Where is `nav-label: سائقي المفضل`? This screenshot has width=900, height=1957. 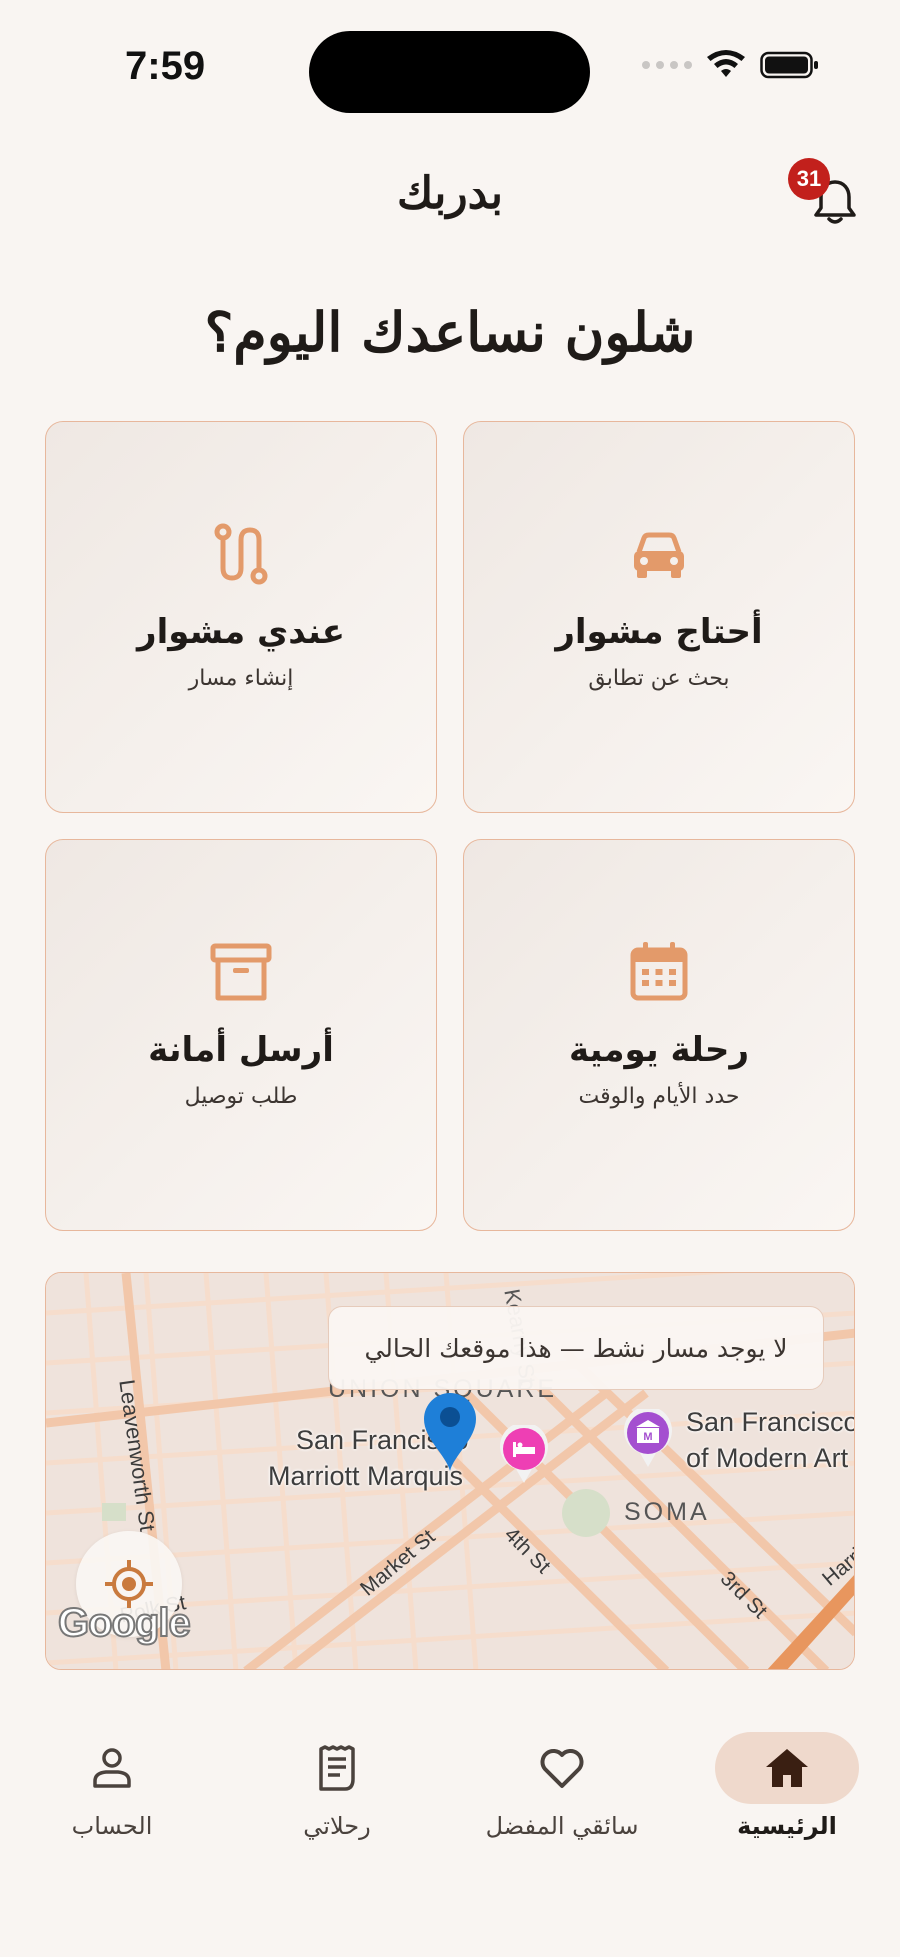 nav-label: سائقي المفضل is located at coordinates (562, 1826).